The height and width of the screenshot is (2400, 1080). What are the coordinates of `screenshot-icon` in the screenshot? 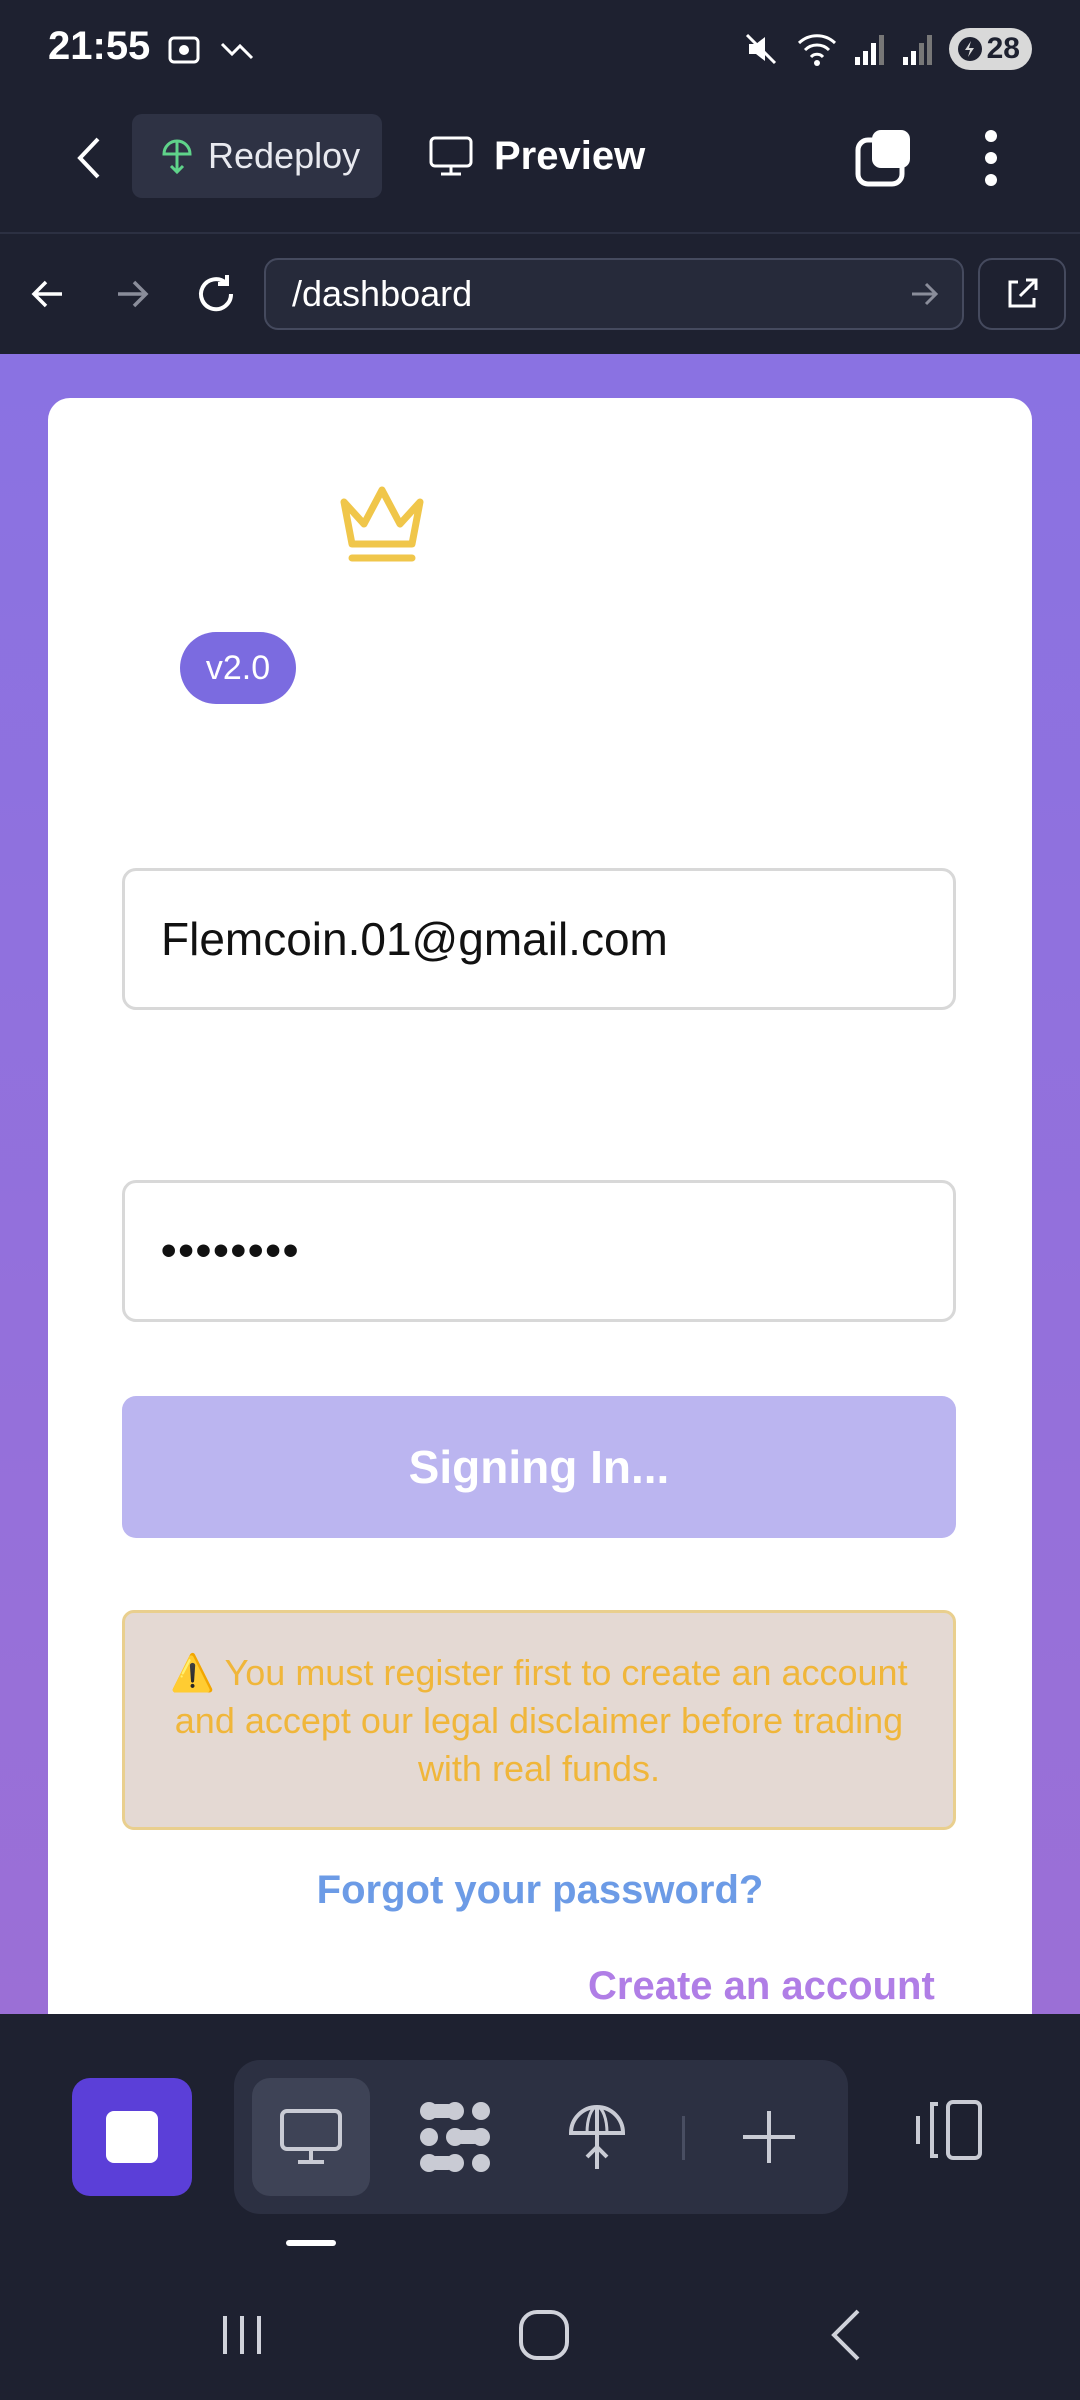 It's located at (184, 50).